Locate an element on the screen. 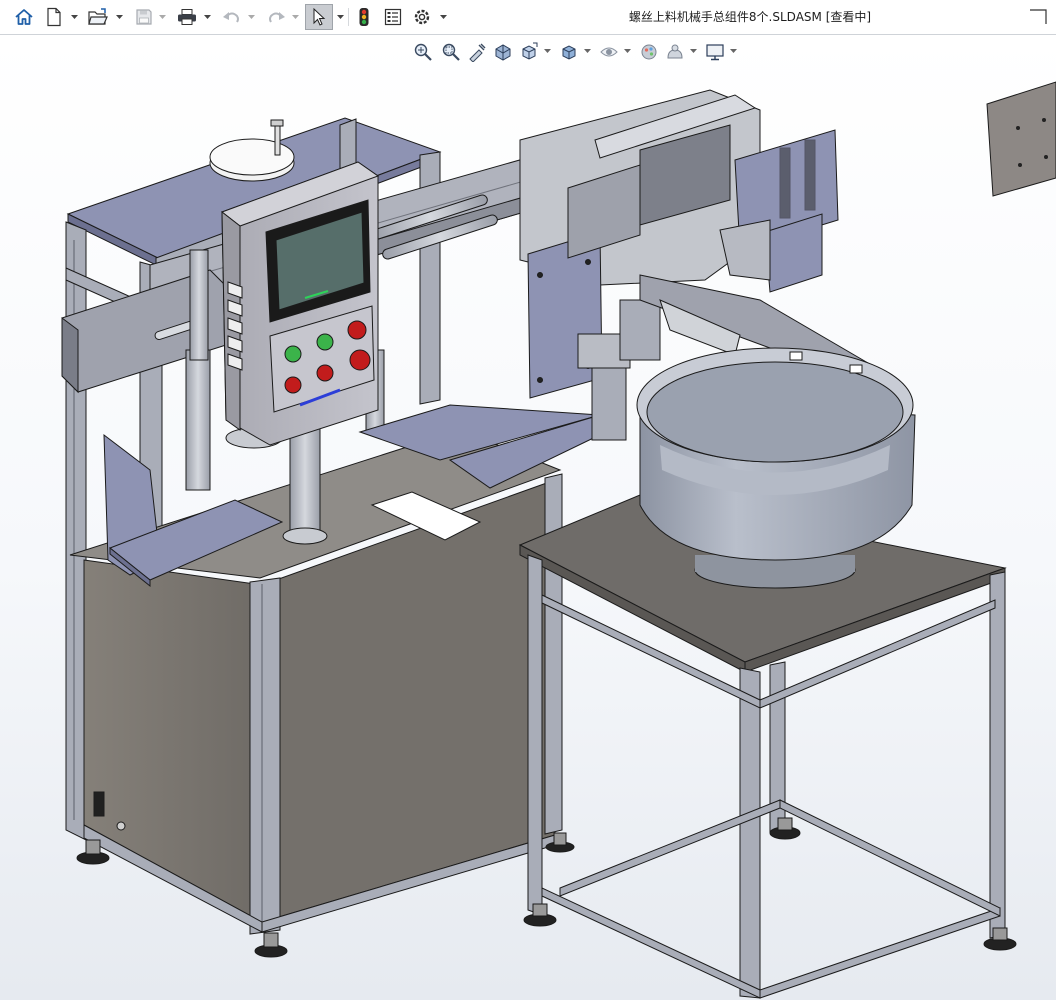 This screenshot has height=1000, width=1056. start-button-green is located at coordinates (293, 354).